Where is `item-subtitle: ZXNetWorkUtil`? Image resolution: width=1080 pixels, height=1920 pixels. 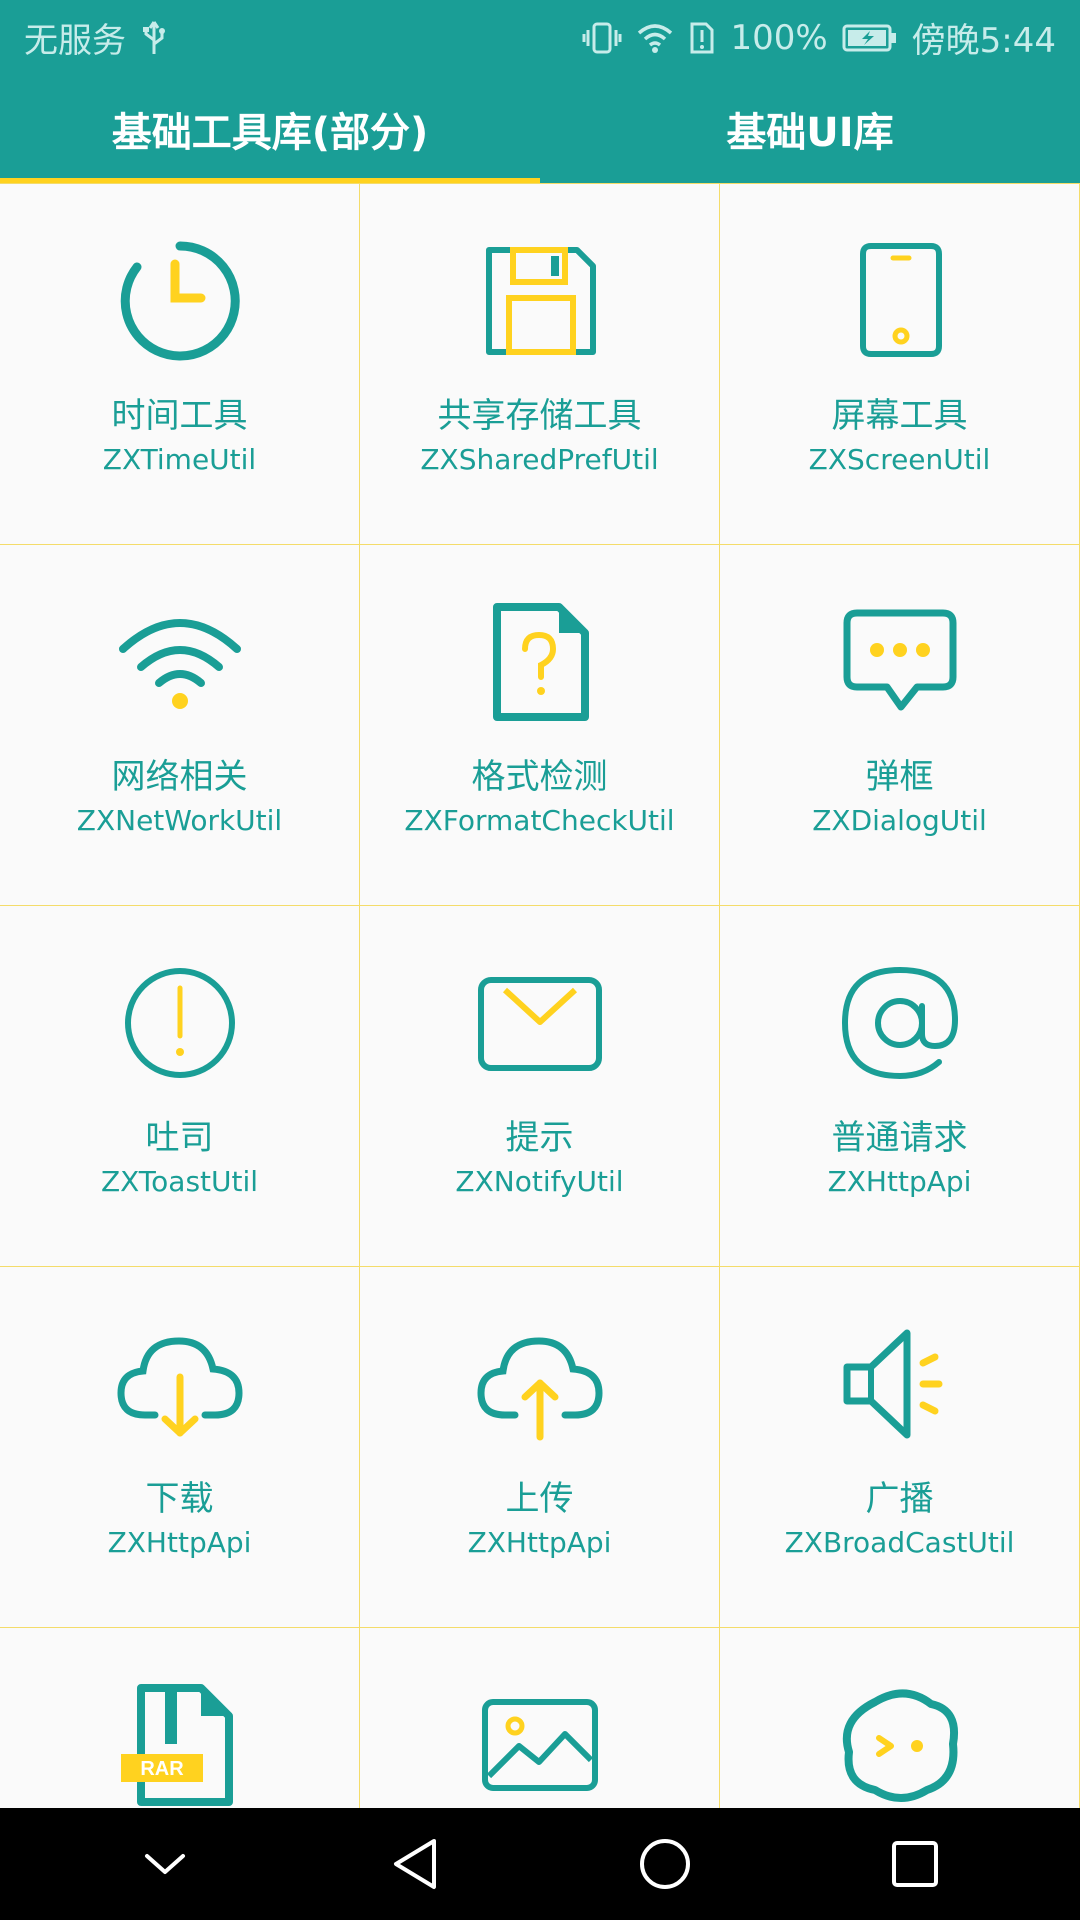 item-subtitle: ZXNetWorkUtil is located at coordinates (179, 820).